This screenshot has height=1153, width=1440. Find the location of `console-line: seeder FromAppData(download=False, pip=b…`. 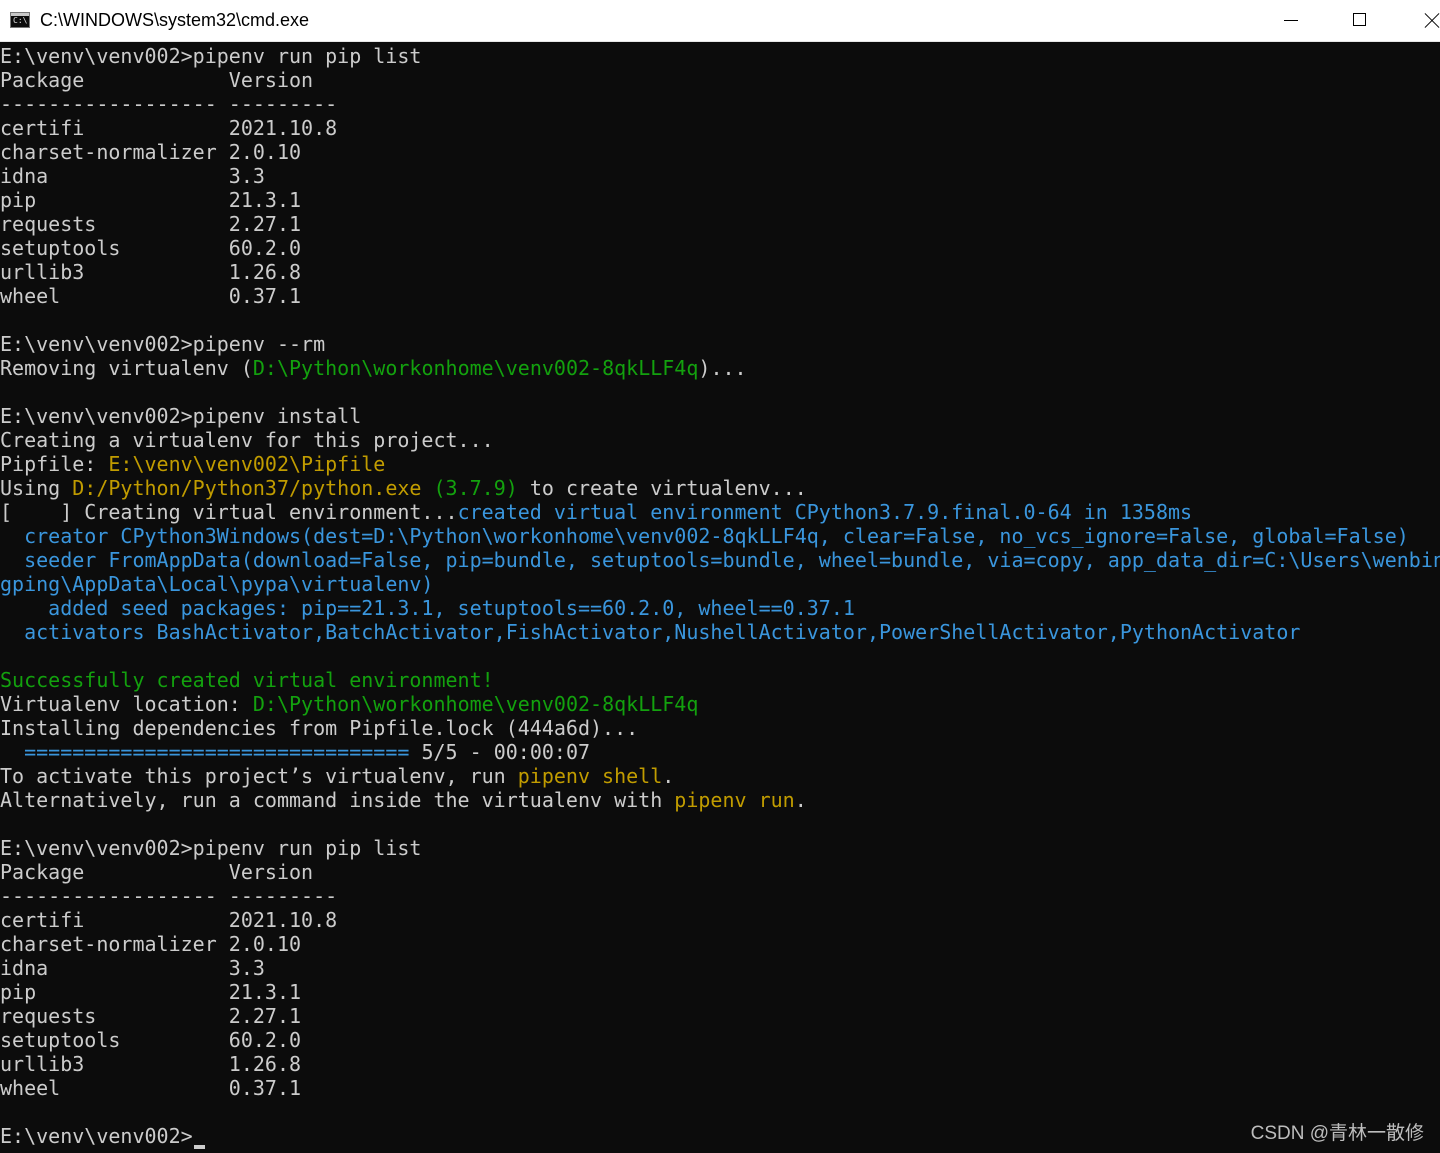

console-line: seeder FromAppData(download=False, pip=b… is located at coordinates (720, 560).